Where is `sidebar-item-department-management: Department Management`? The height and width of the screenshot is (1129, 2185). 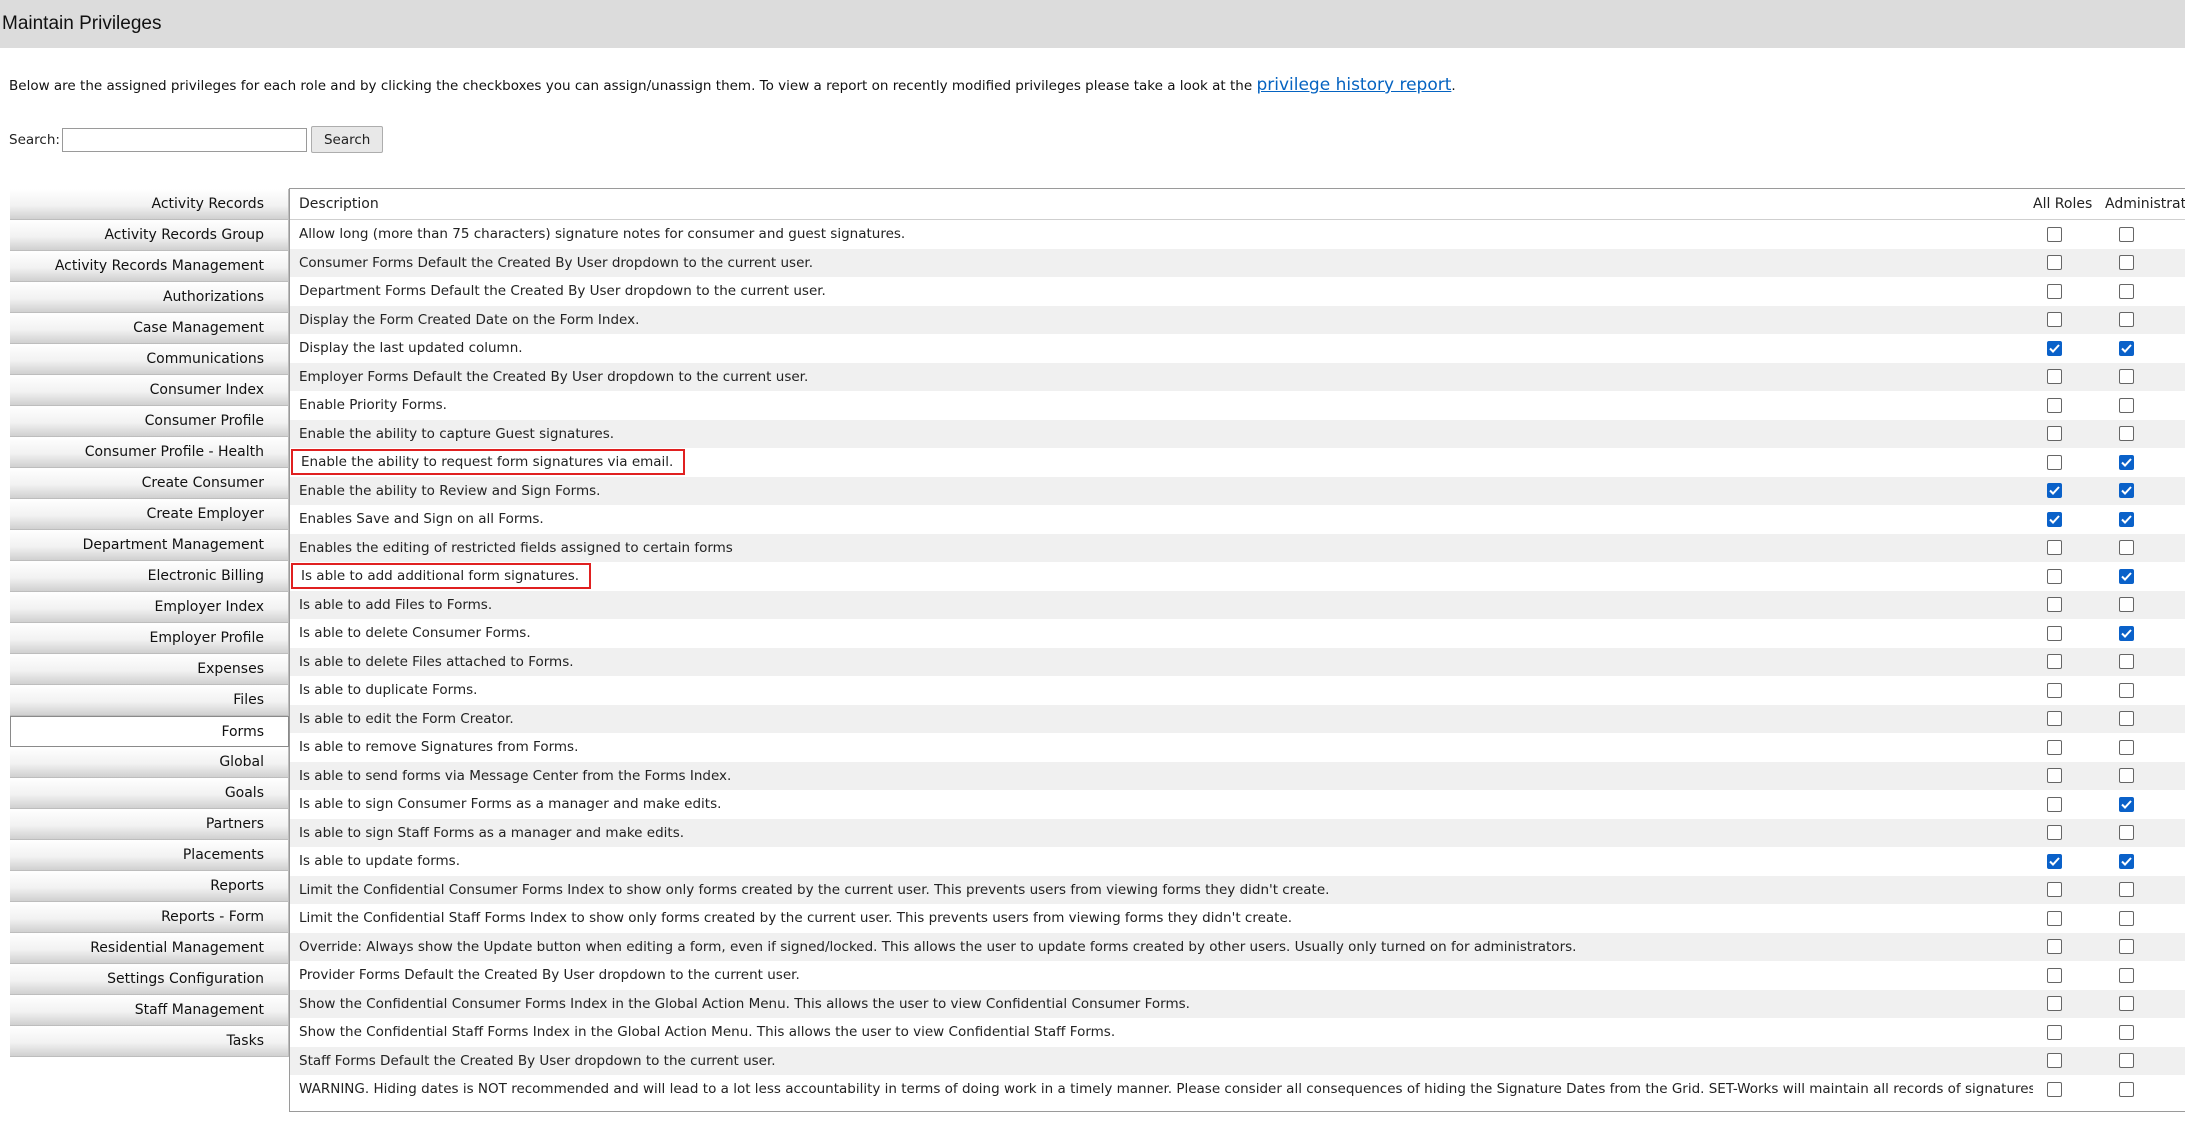
sidebar-item-department-management: Department Management is located at coordinates (149, 545).